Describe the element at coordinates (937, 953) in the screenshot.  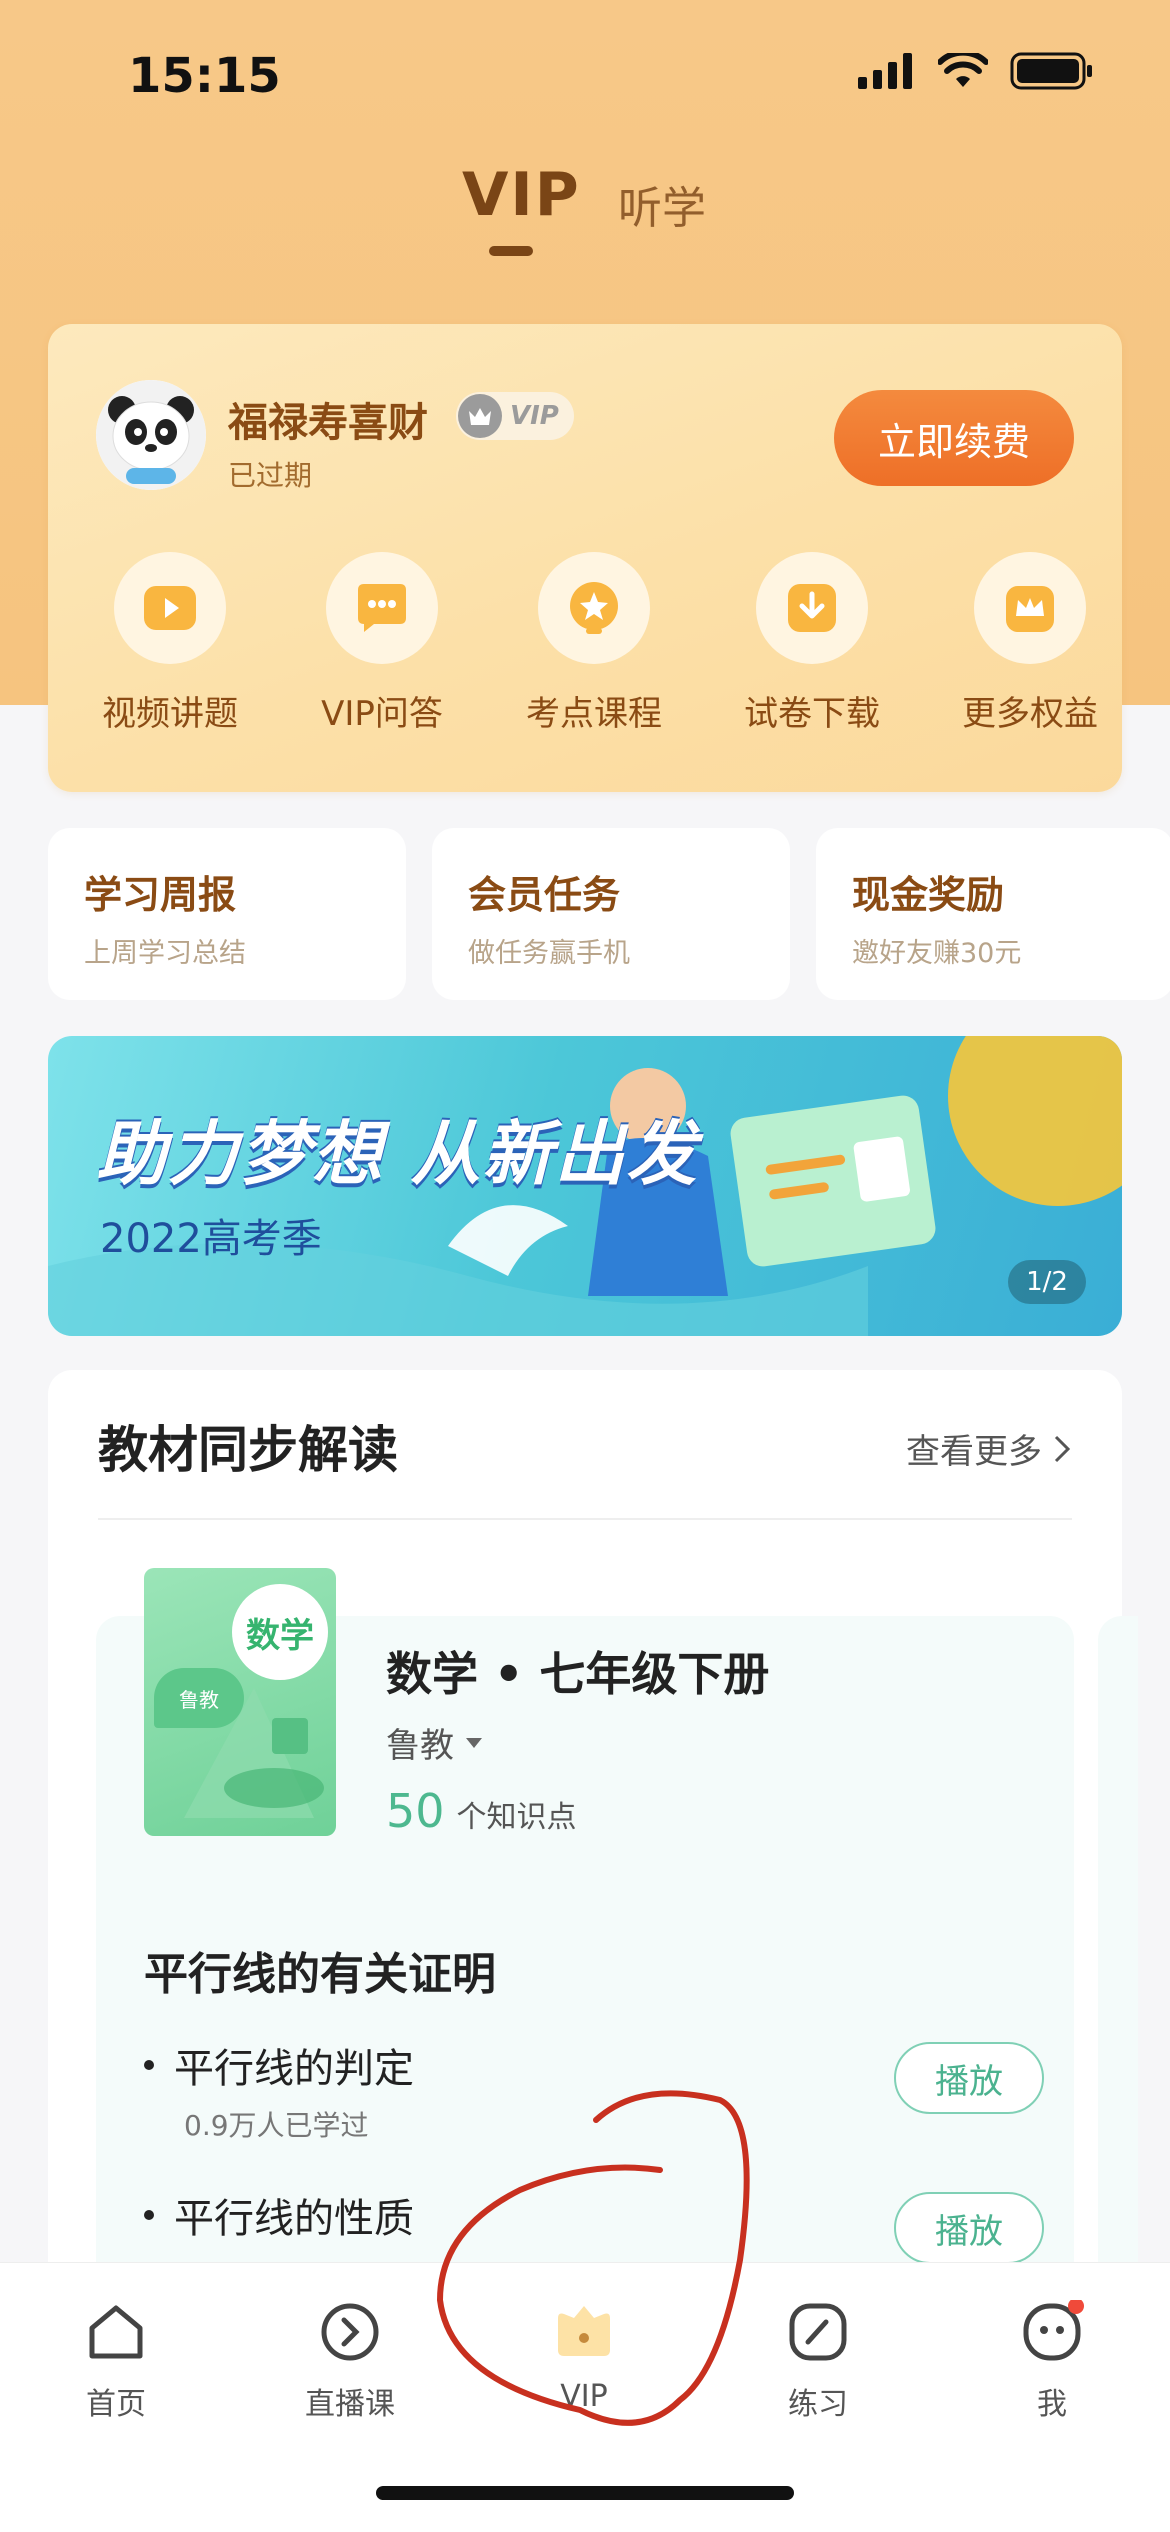
I see `quick-card-subtitle: 邀好友赚30元` at that location.